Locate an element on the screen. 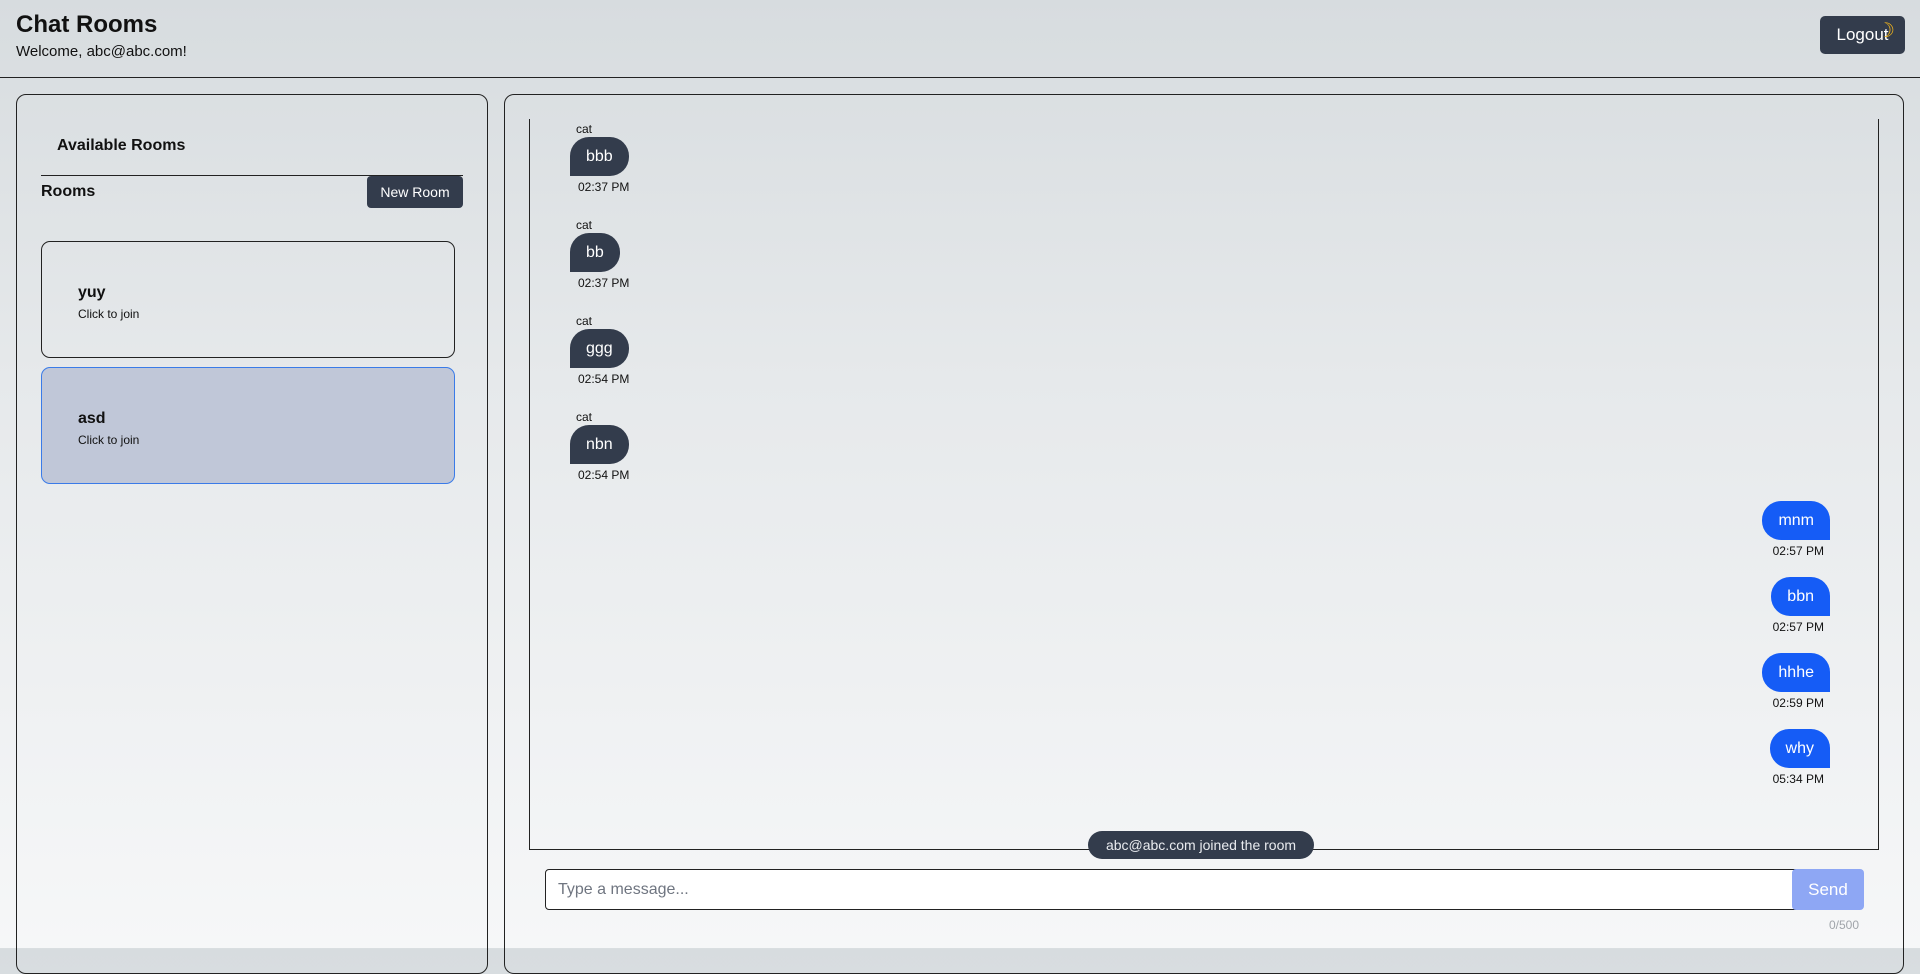  system-message: abc@abc.com joined the room is located at coordinates (1201, 845).